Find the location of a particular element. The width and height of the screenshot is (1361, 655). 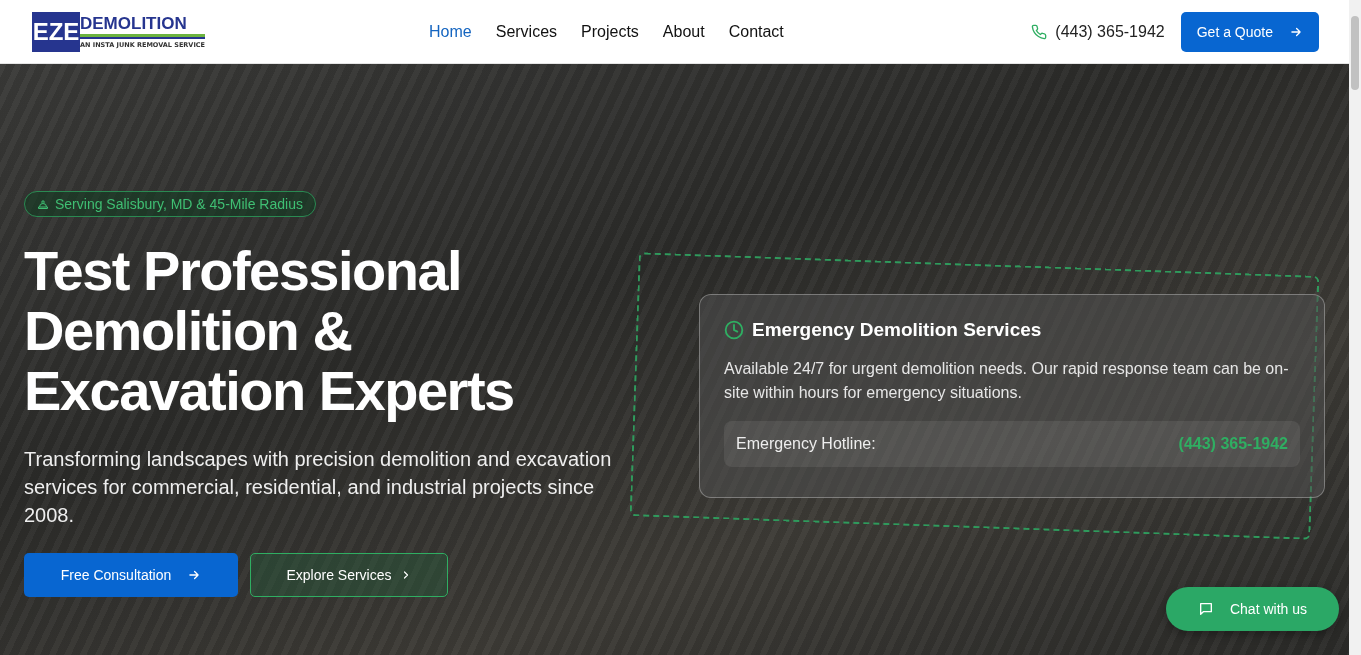

chat-icon is located at coordinates (1205, 609).